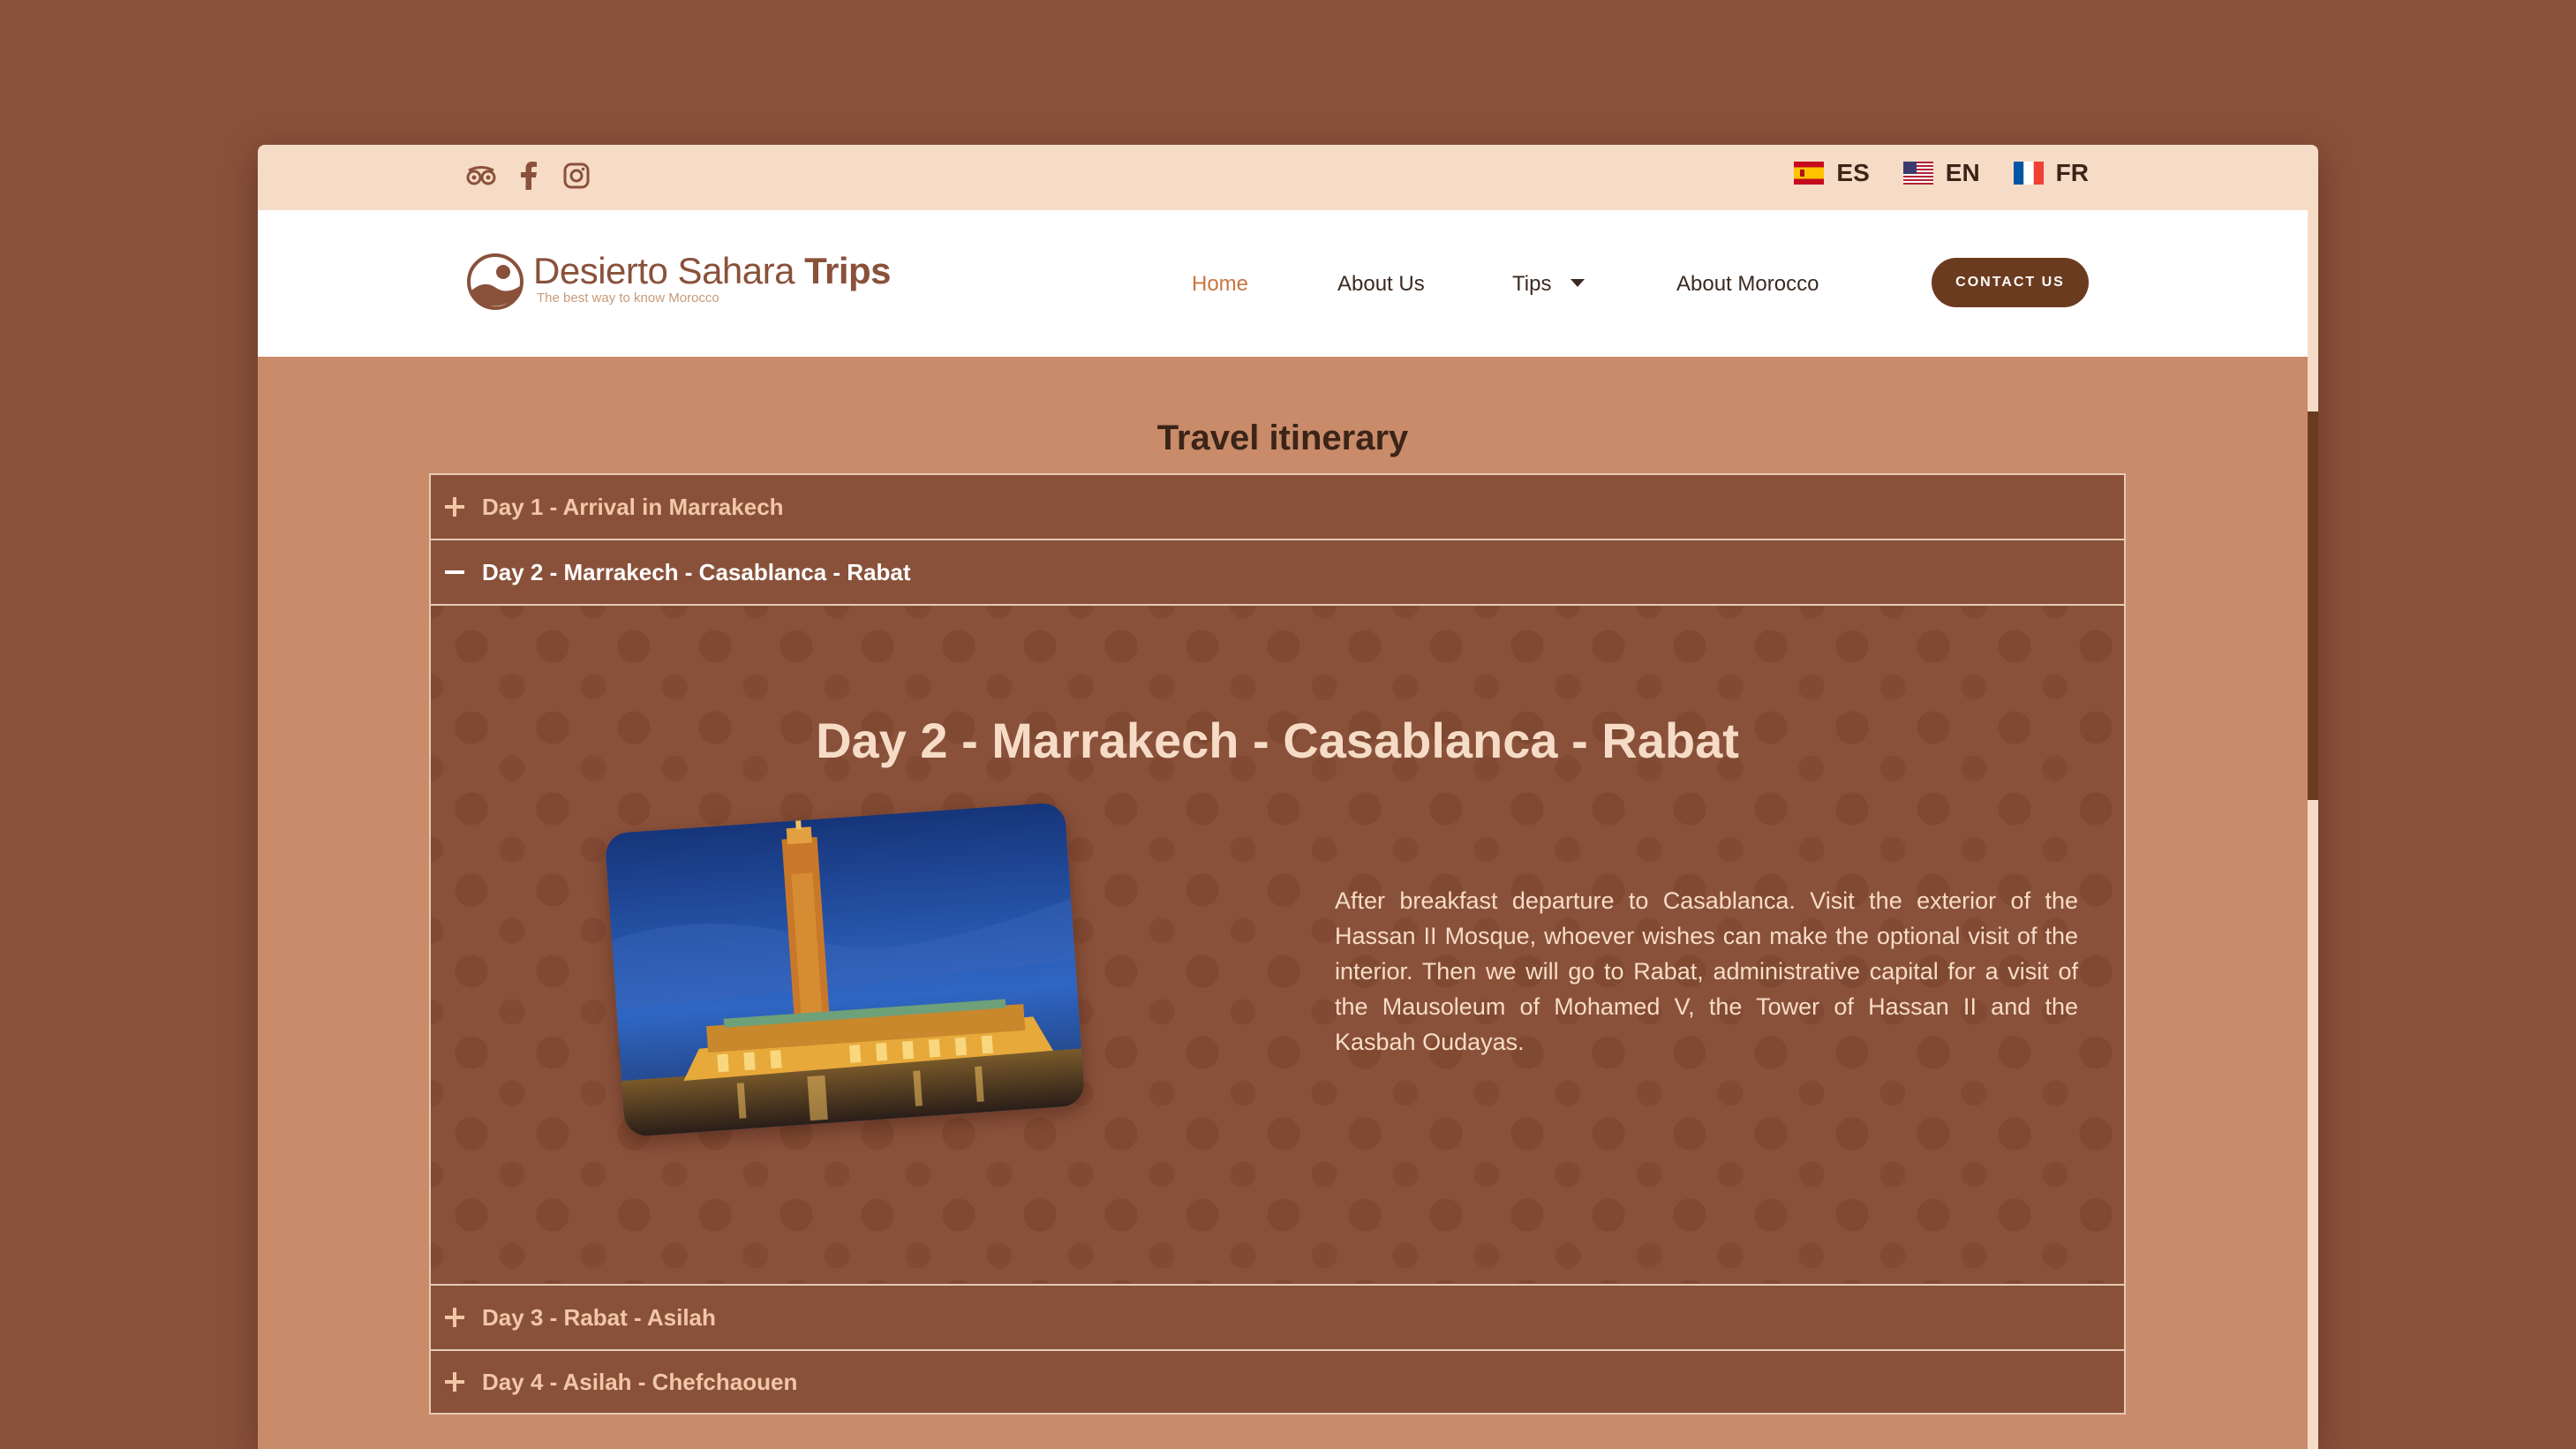  What do you see at coordinates (697, 571) in the screenshot?
I see `accordion-day-2-label: Day 2 - Marrakech - Casablanca - Rabat` at bounding box center [697, 571].